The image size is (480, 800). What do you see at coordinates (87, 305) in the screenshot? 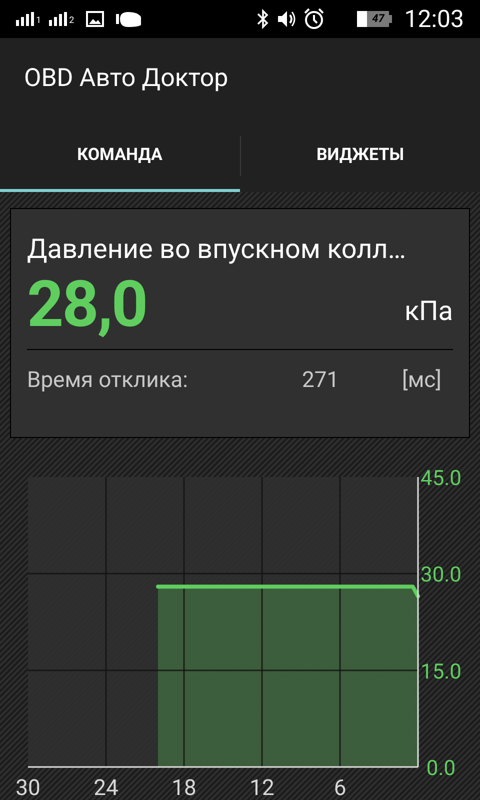
I see `sensor-value: 28,0` at bounding box center [87, 305].